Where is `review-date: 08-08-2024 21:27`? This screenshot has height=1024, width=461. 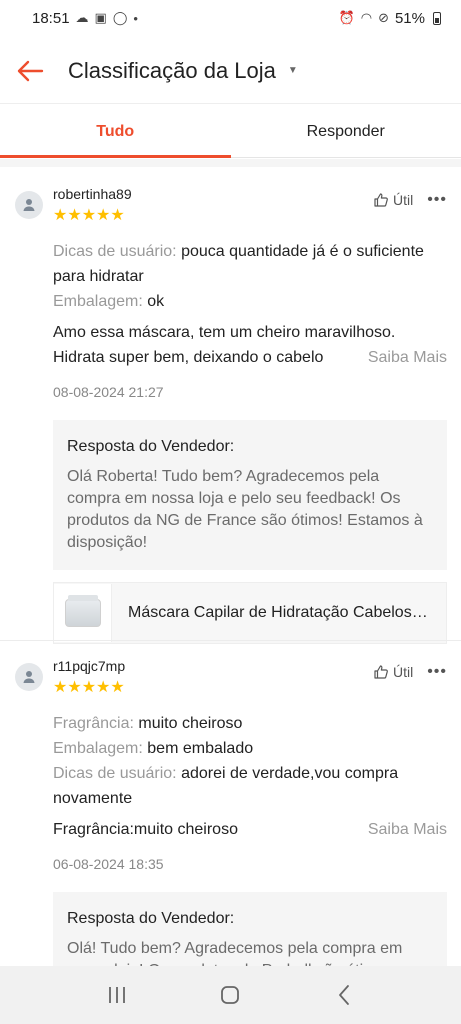 review-date: 08-08-2024 21:27 is located at coordinates (108, 392).